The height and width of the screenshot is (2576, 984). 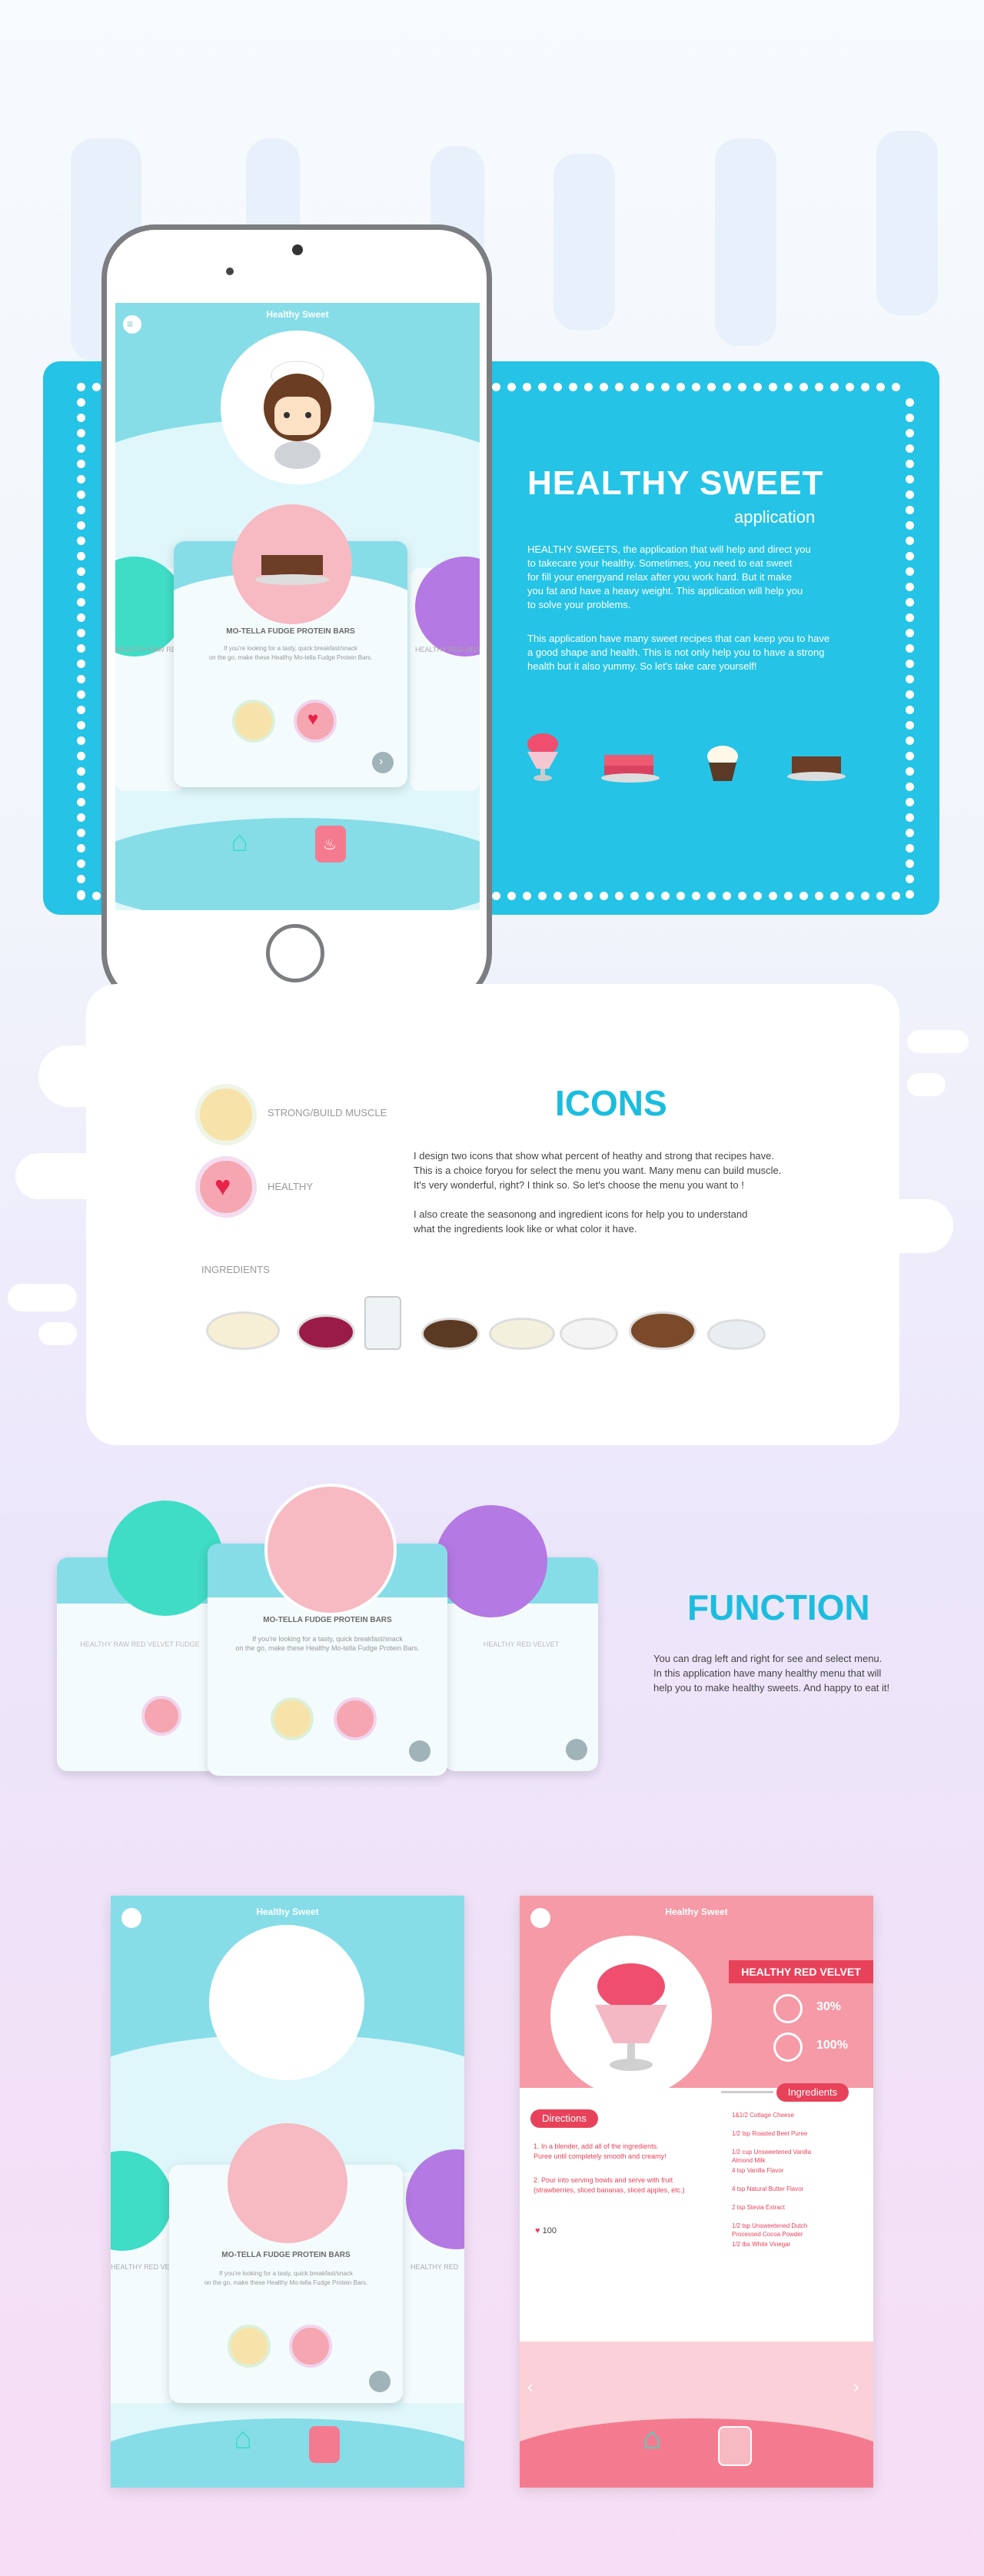 I want to click on like-button: ♥ 100, so click(x=546, y=2230).